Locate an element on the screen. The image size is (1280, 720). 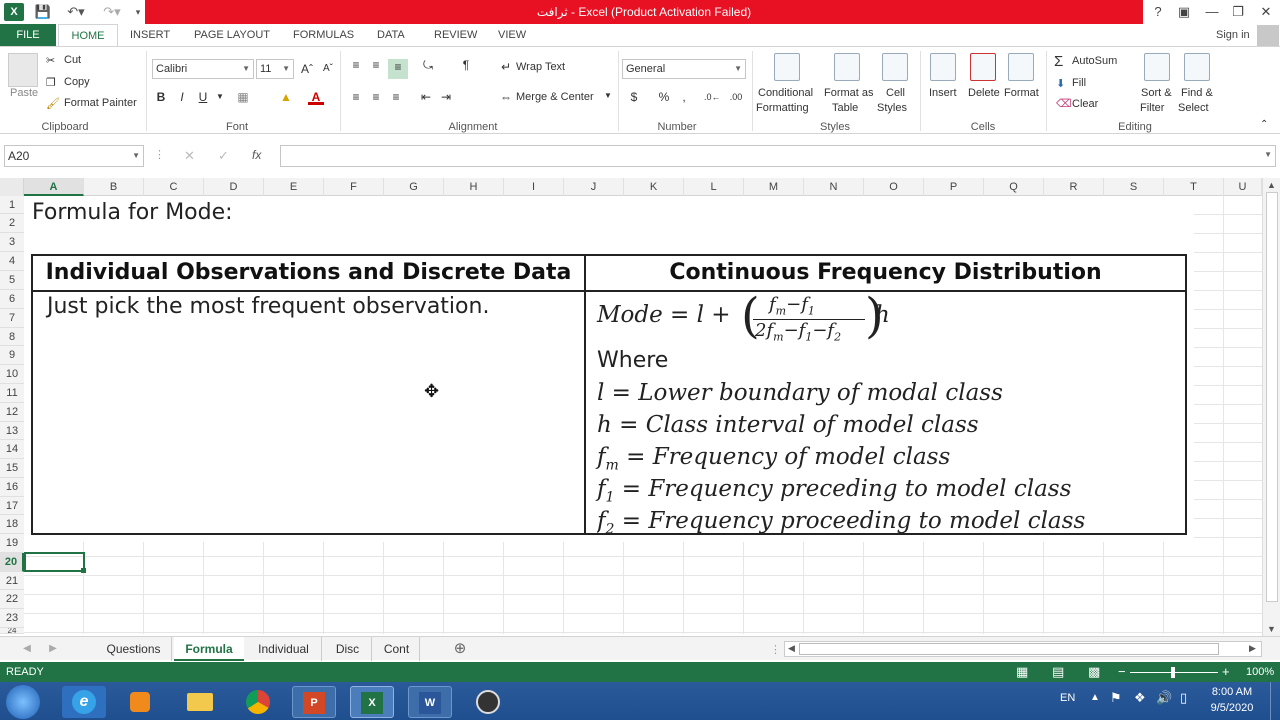
row-header: 17 is located at coordinates (12, 506).